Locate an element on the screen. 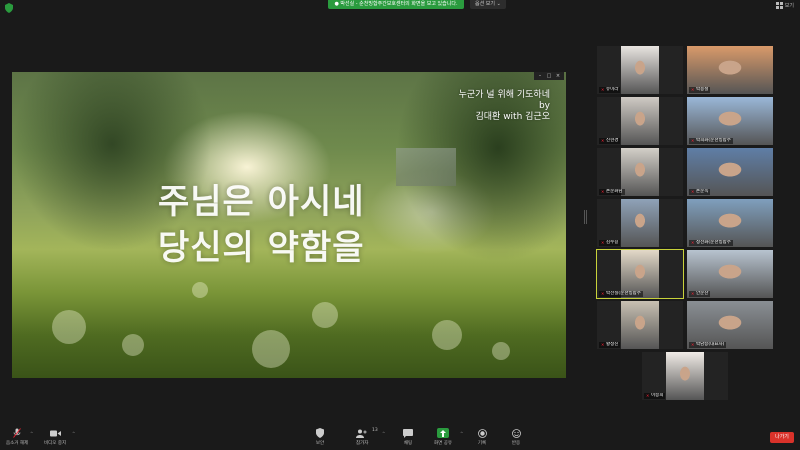 This screenshot has width=800, height=450. participant-tile: ✕ 정선화(순천빙합주 is located at coordinates (730, 223).